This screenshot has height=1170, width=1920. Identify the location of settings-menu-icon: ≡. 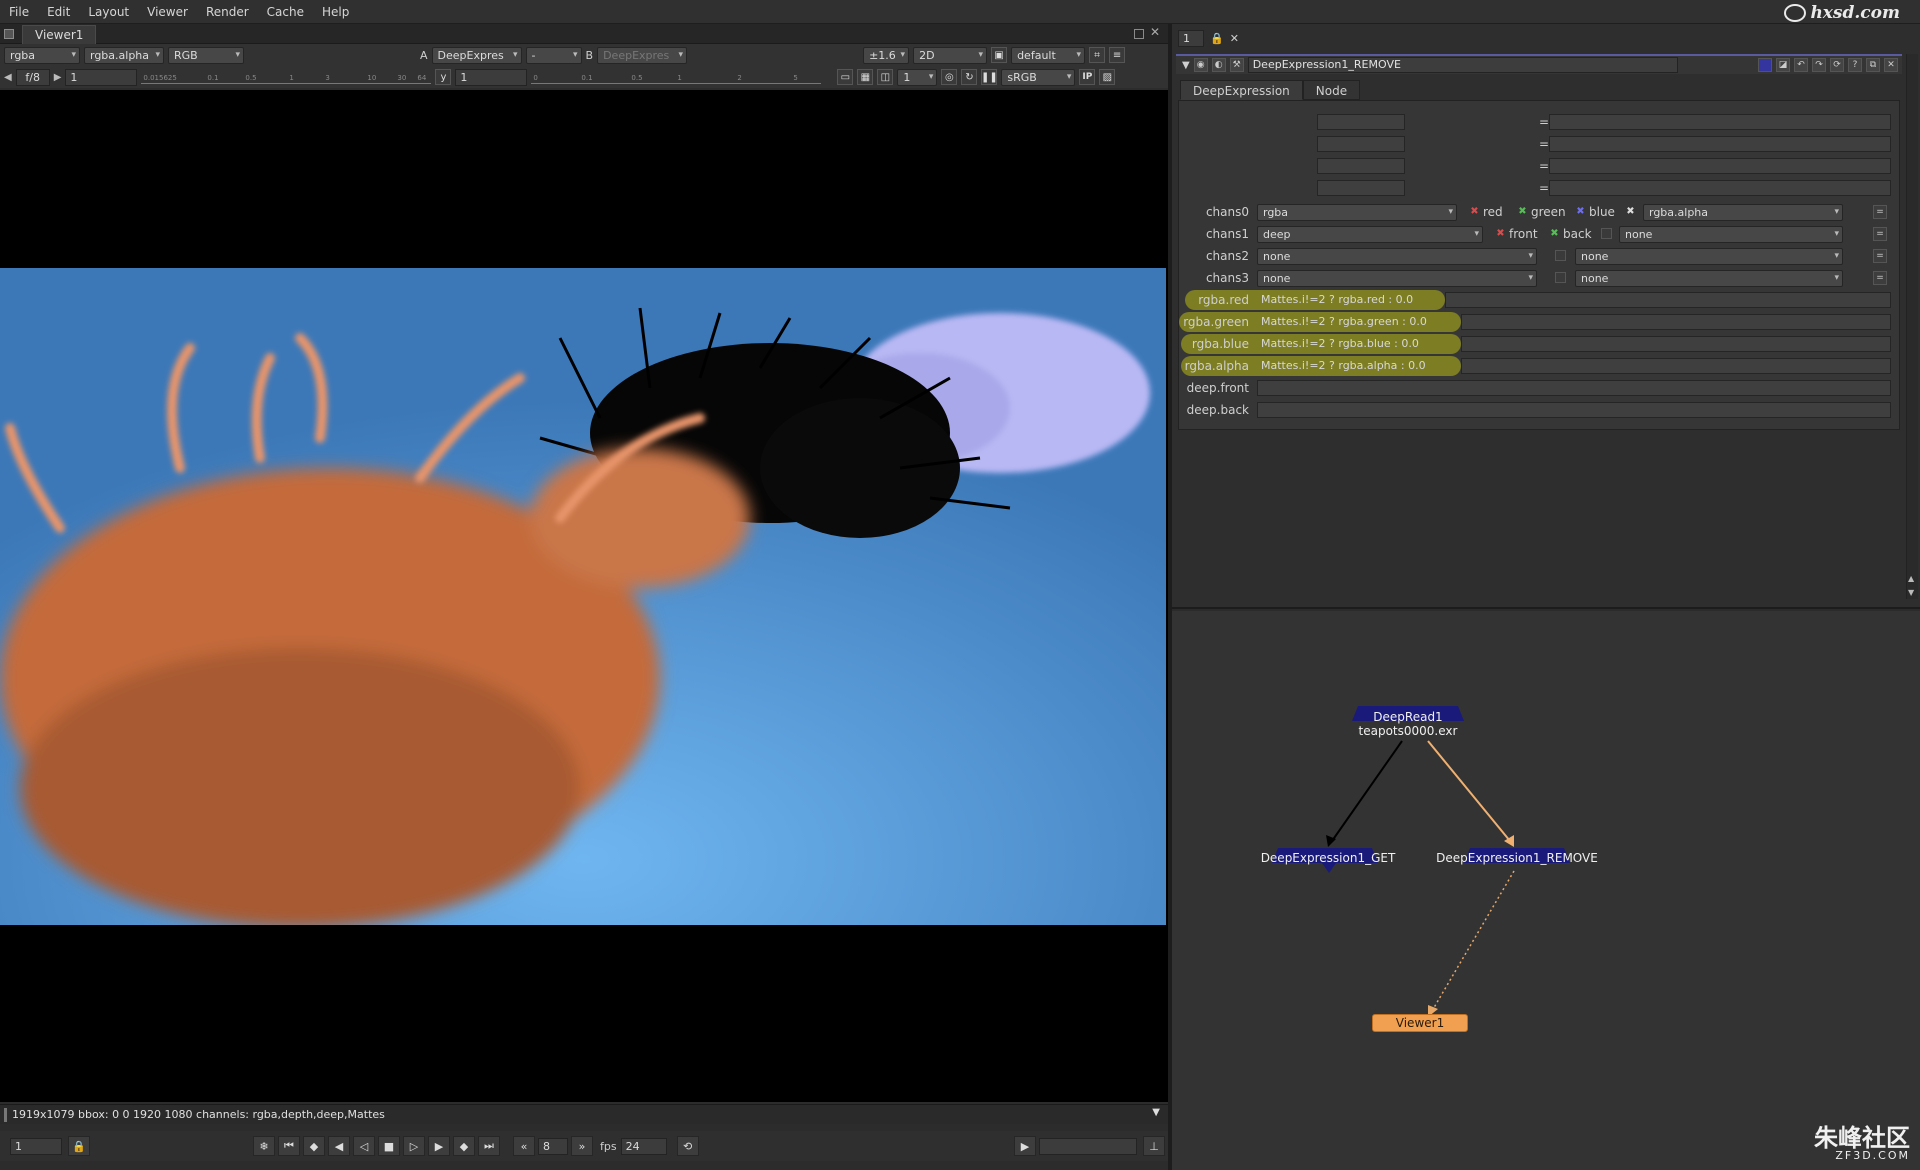
(1117, 55).